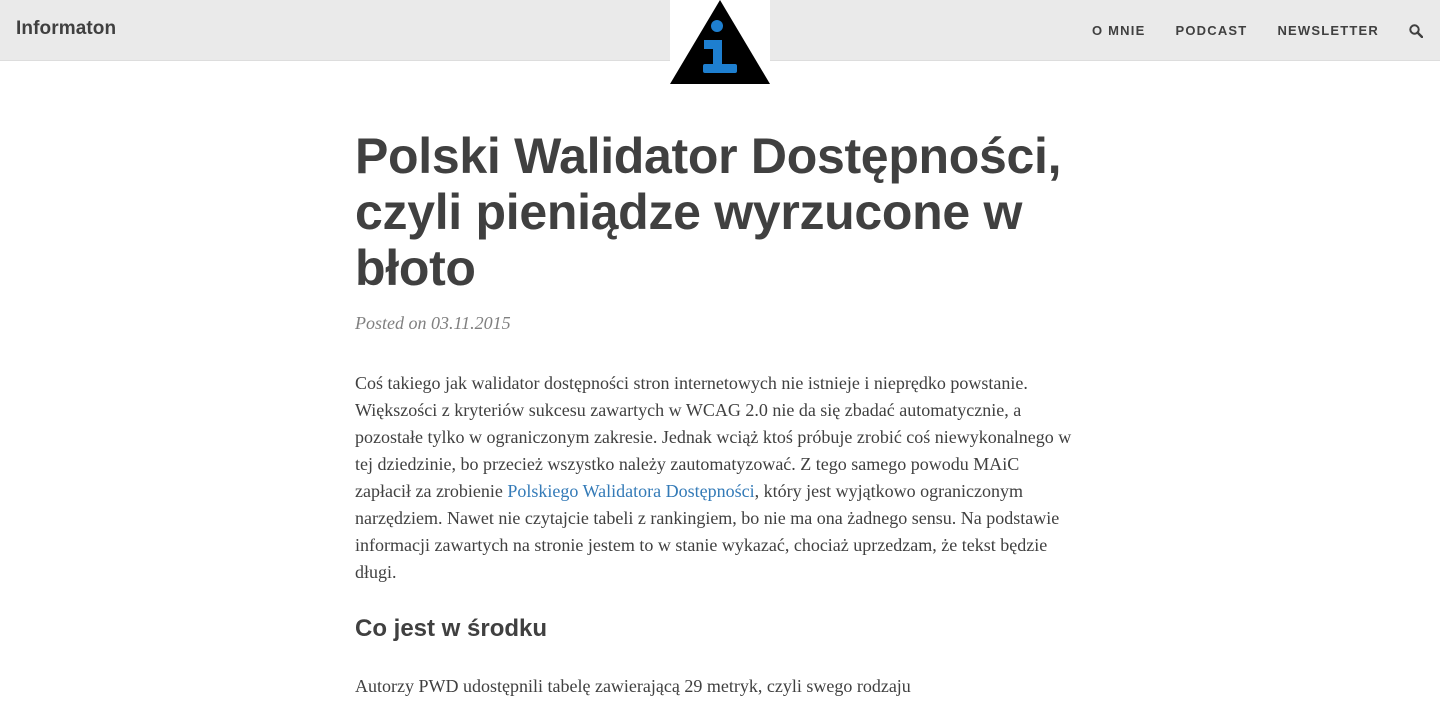  I want to click on nav-link-newsletter: NEWSLETTER, so click(1328, 30).